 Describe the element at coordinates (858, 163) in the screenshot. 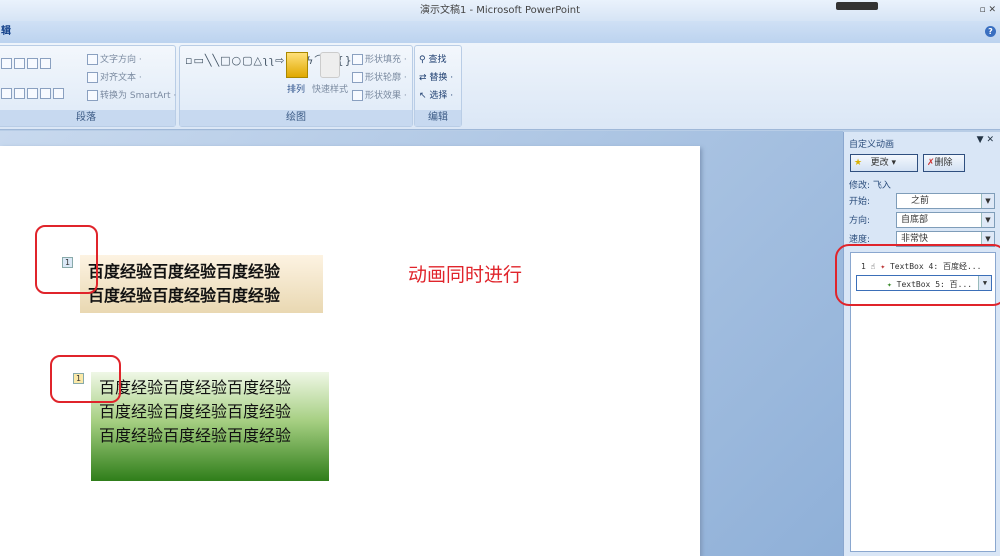

I see `star-icon: ★` at that location.